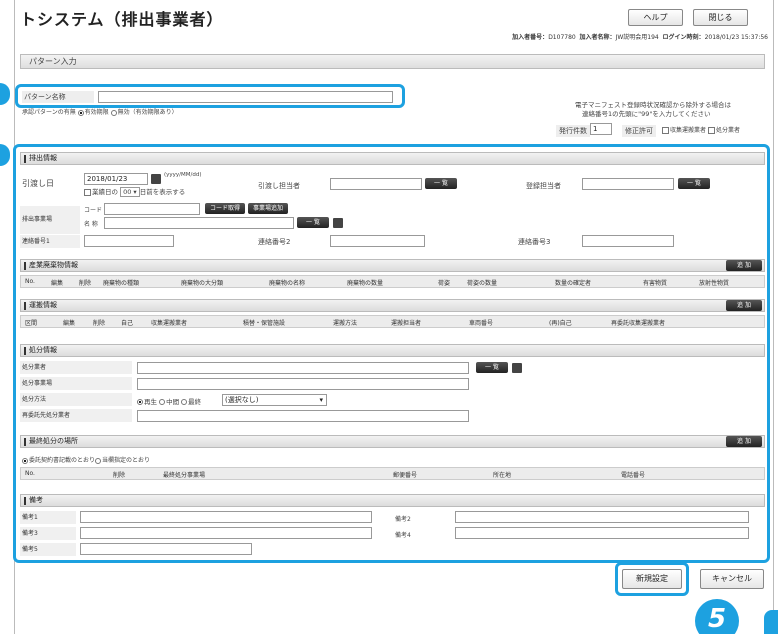  I want to click on site-add-button: 事業場追加, so click(268, 208).